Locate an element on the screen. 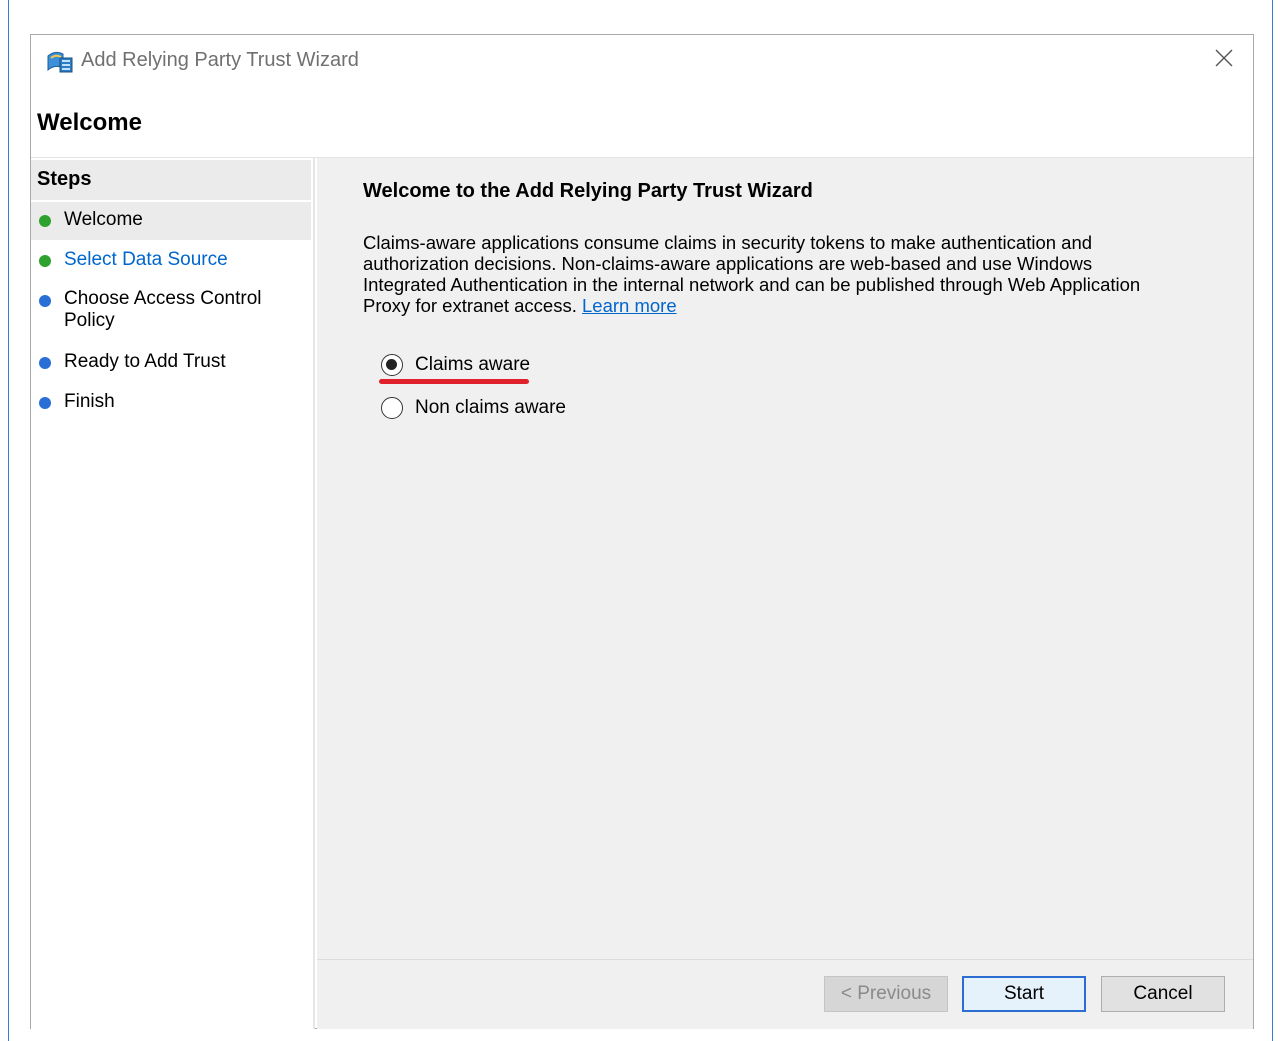  background-edge-line-right is located at coordinates (1272, 520).